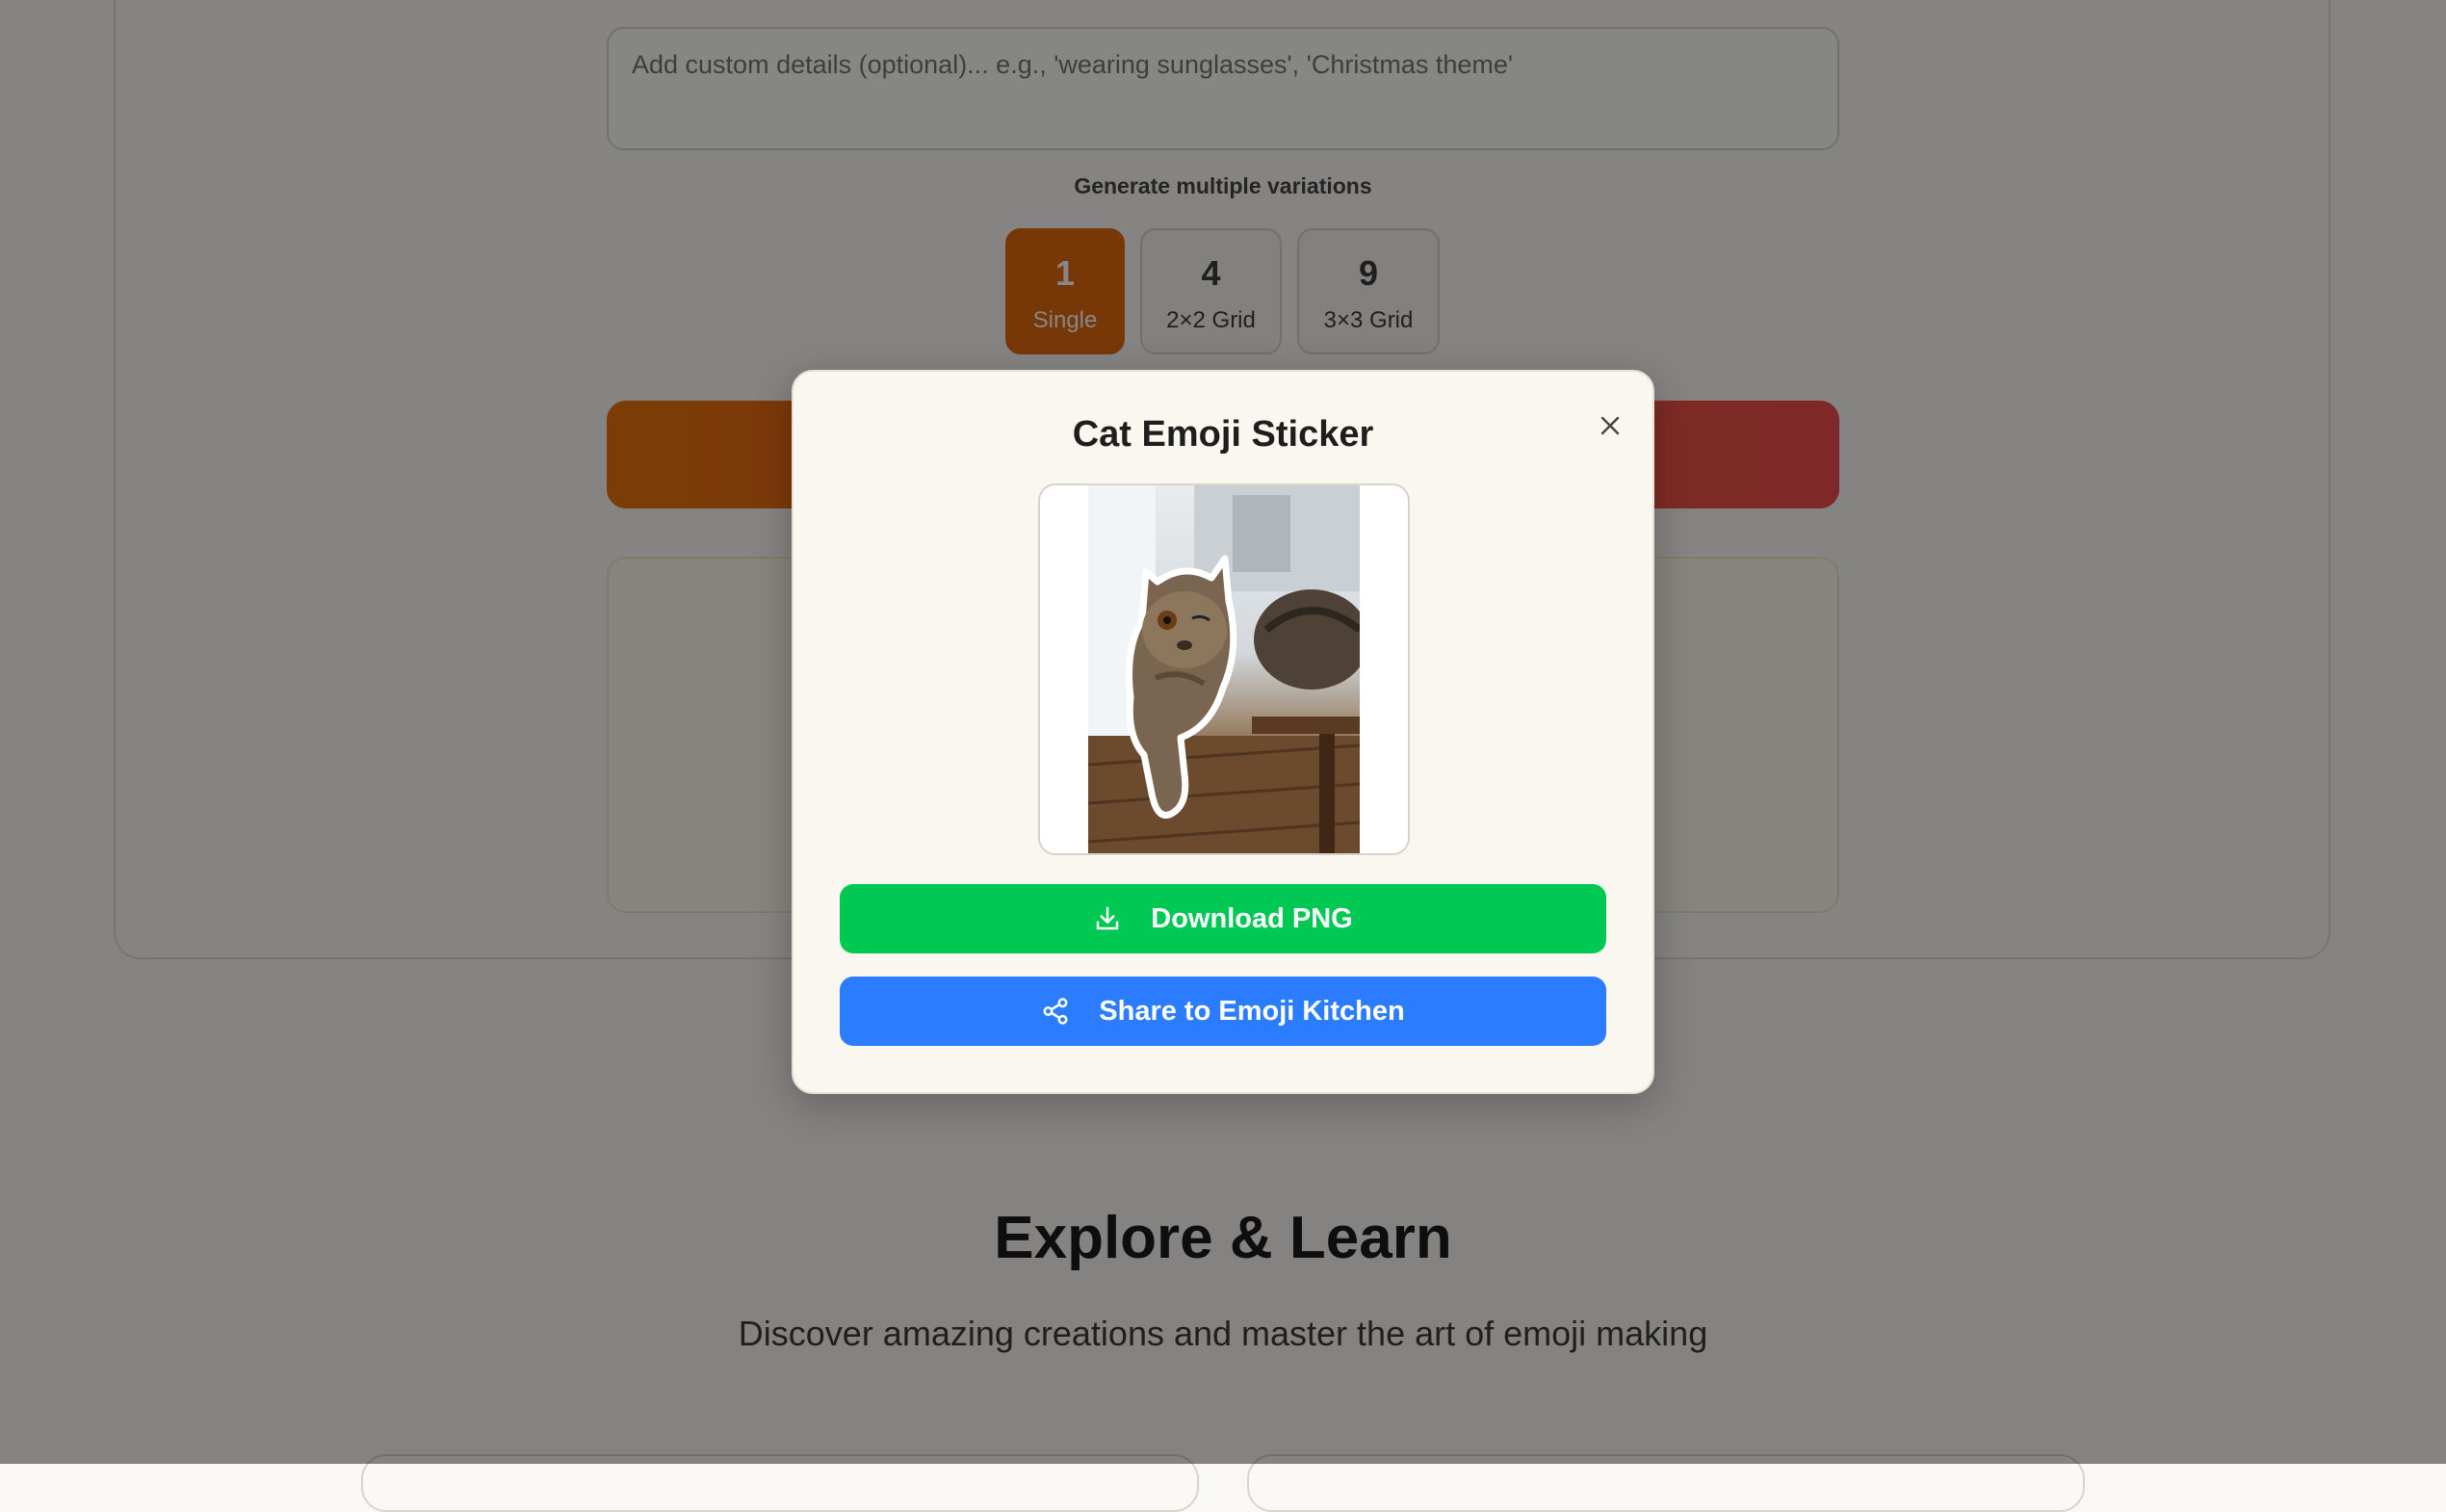 This screenshot has width=2446, height=1512. I want to click on share-emoji-kitchen-button: Share to Emoji Kitchen, so click(1223, 1011).